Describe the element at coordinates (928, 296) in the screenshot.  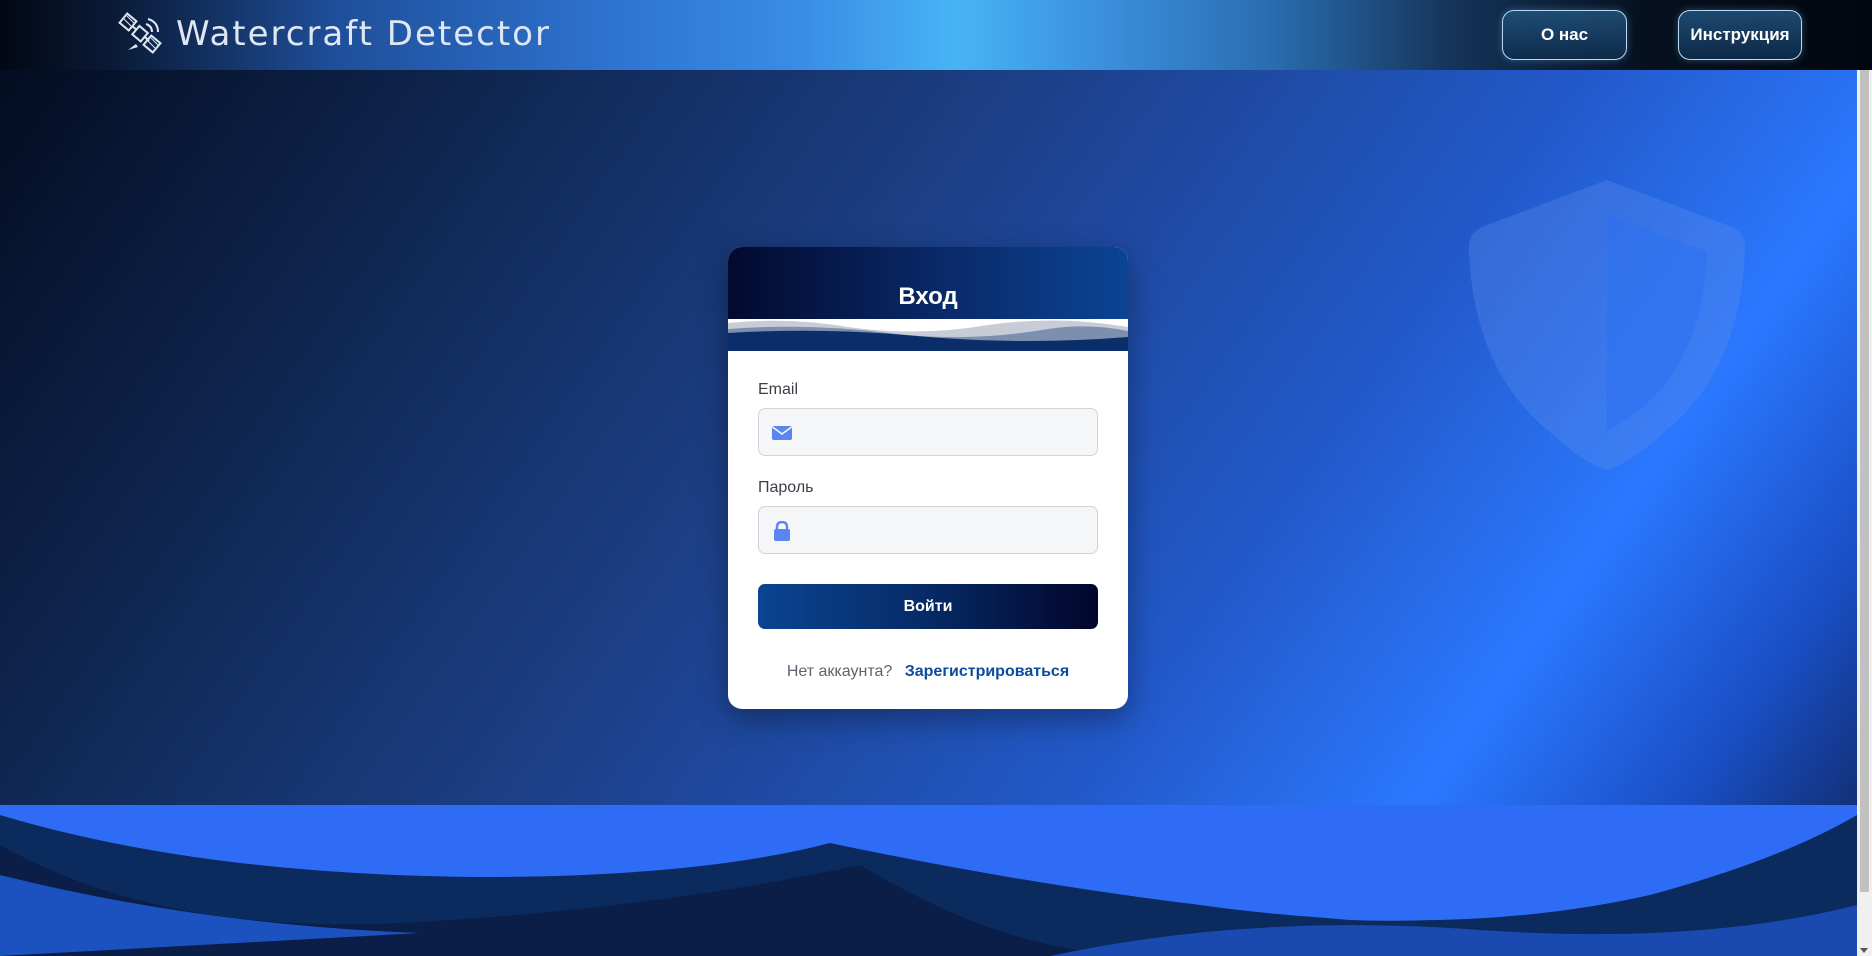
I see `login-title: Вход` at that location.